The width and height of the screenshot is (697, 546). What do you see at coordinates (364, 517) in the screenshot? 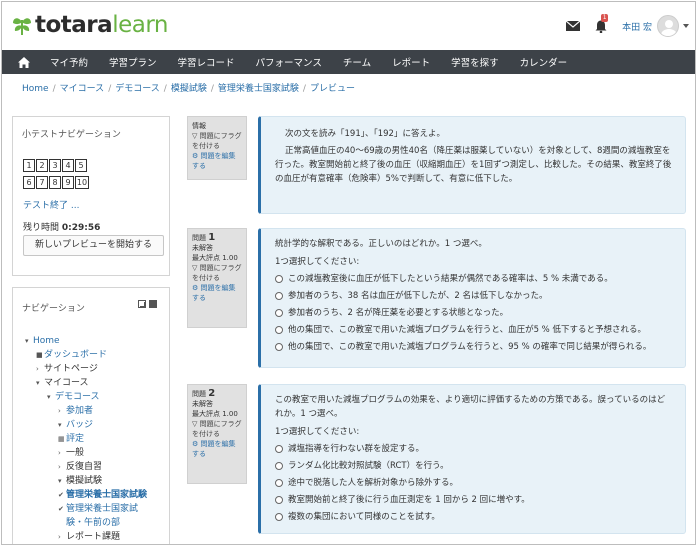
I see `answer-option-text: 複数の集団において同様のことを試す。` at bounding box center [364, 517].